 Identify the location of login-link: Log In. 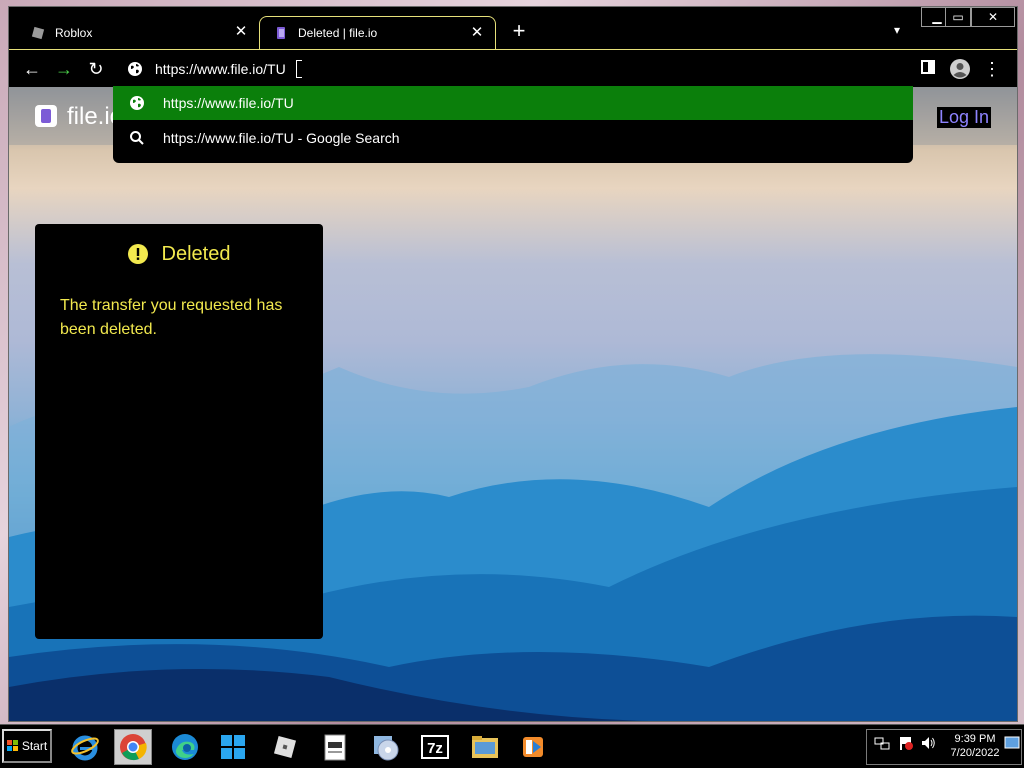
(964, 117).